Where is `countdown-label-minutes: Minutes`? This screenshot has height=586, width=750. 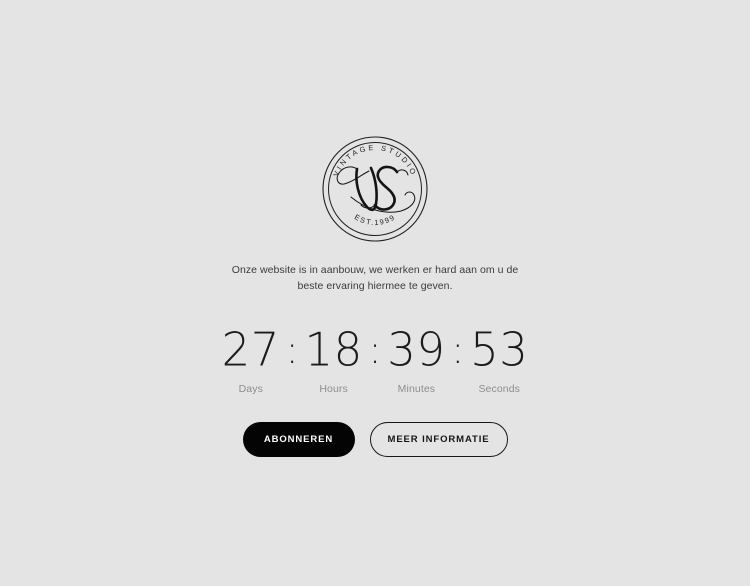
countdown-label-minutes: Minutes is located at coordinates (416, 388).